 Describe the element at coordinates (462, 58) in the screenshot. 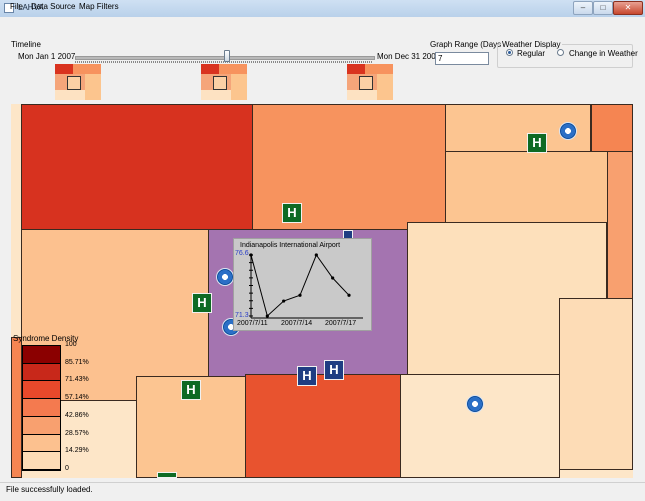

I see `graph-range-input: 7` at that location.